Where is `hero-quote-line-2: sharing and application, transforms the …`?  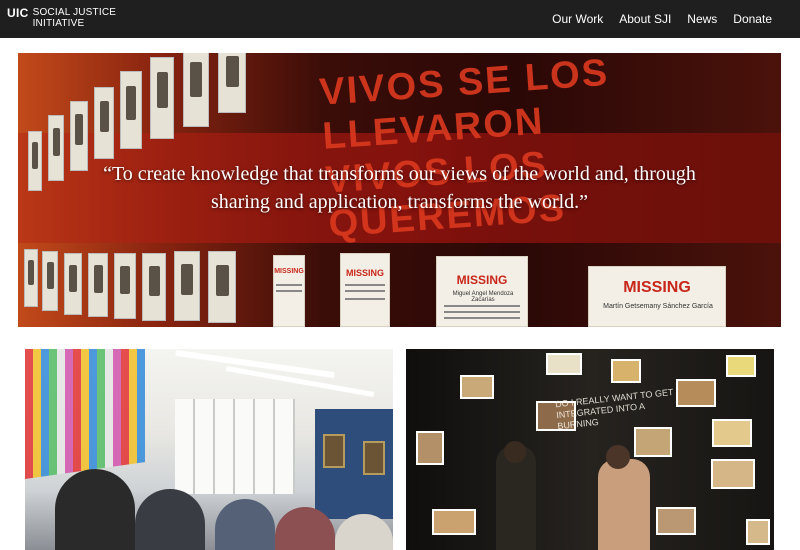 hero-quote-line-2: sharing and application, transforms the … is located at coordinates (399, 202).